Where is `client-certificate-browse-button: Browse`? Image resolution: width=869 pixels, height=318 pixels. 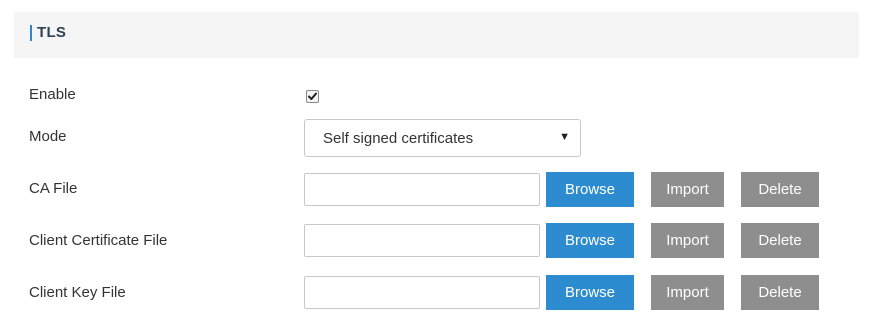
client-certificate-browse-button: Browse is located at coordinates (590, 240).